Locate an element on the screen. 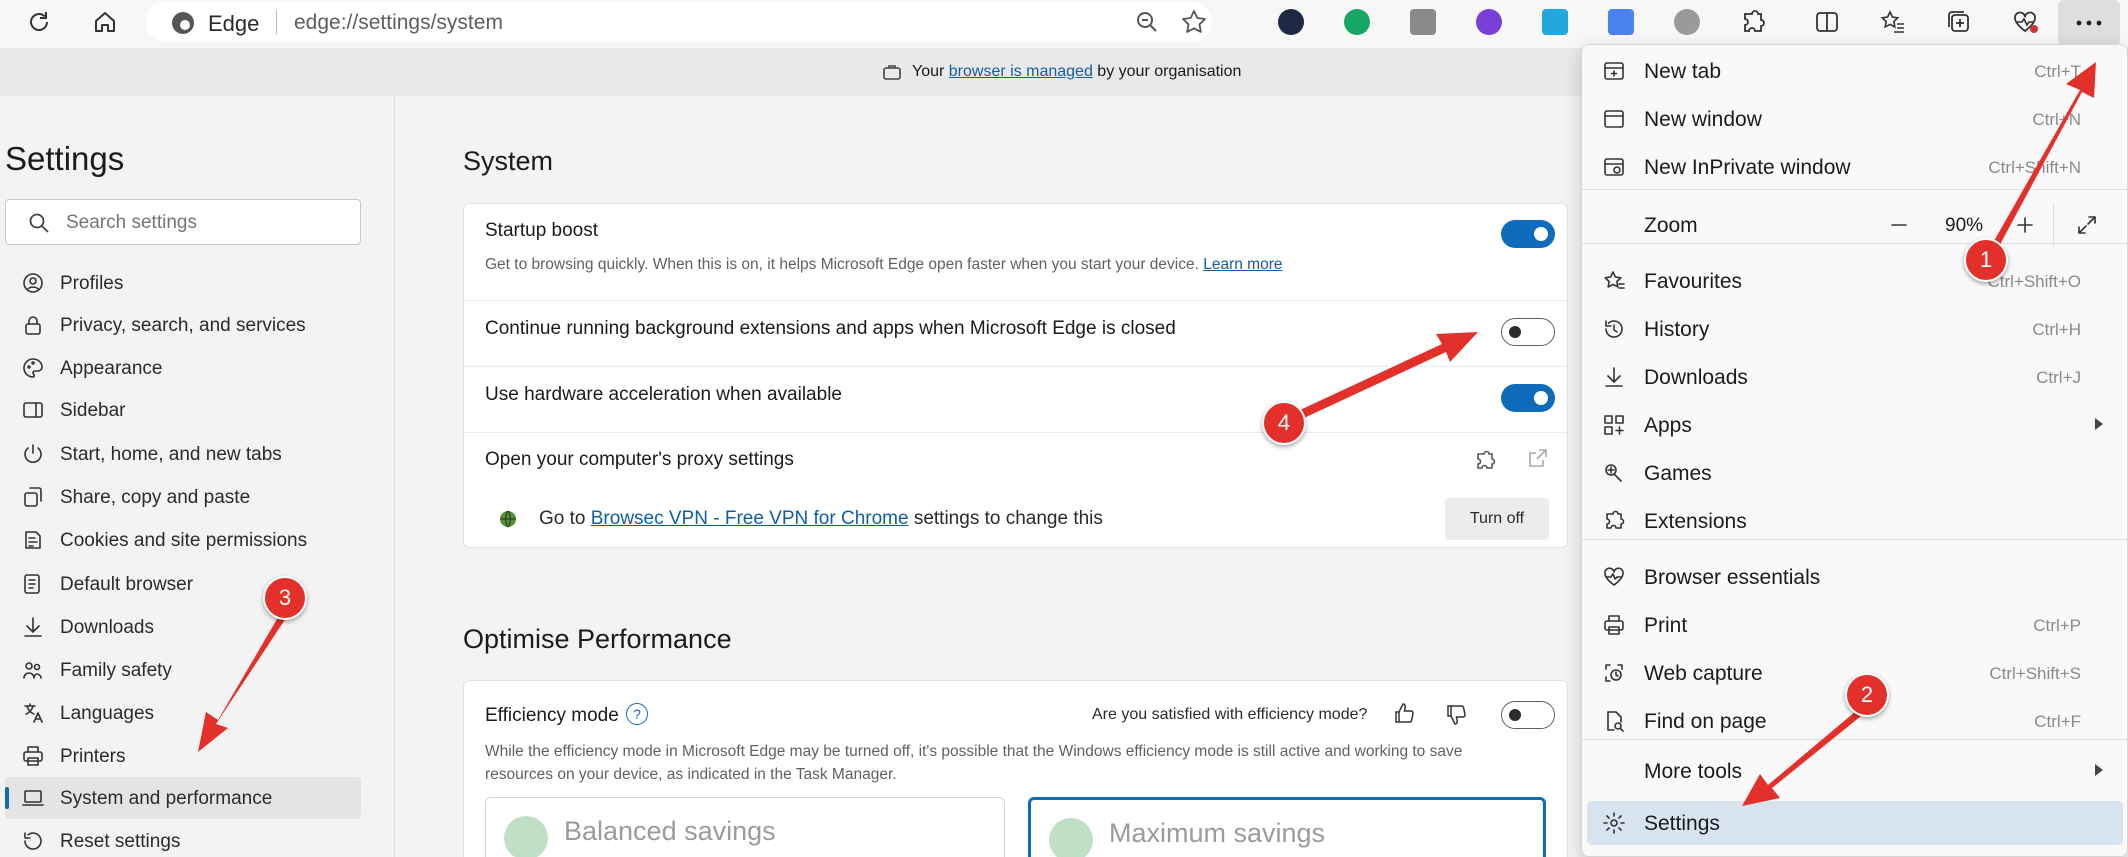 This screenshot has height=857, width=2128. home-icon is located at coordinates (105, 22).